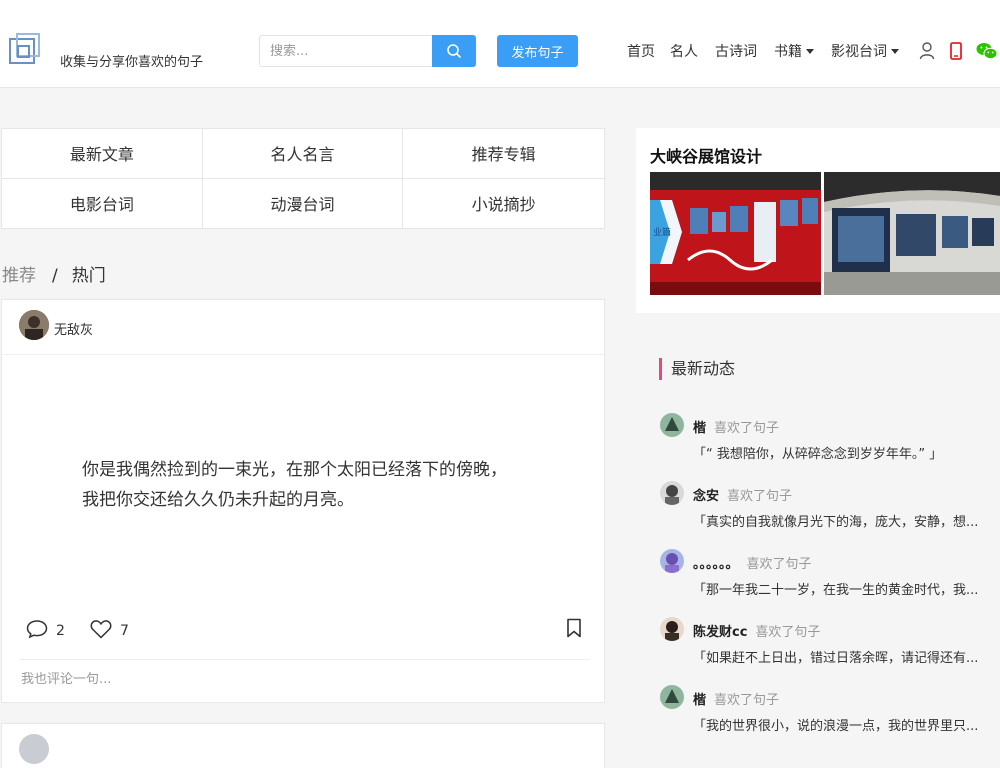 Image resolution: width=1000 pixels, height=768 pixels. I want to click on search-input, so click(346, 51).